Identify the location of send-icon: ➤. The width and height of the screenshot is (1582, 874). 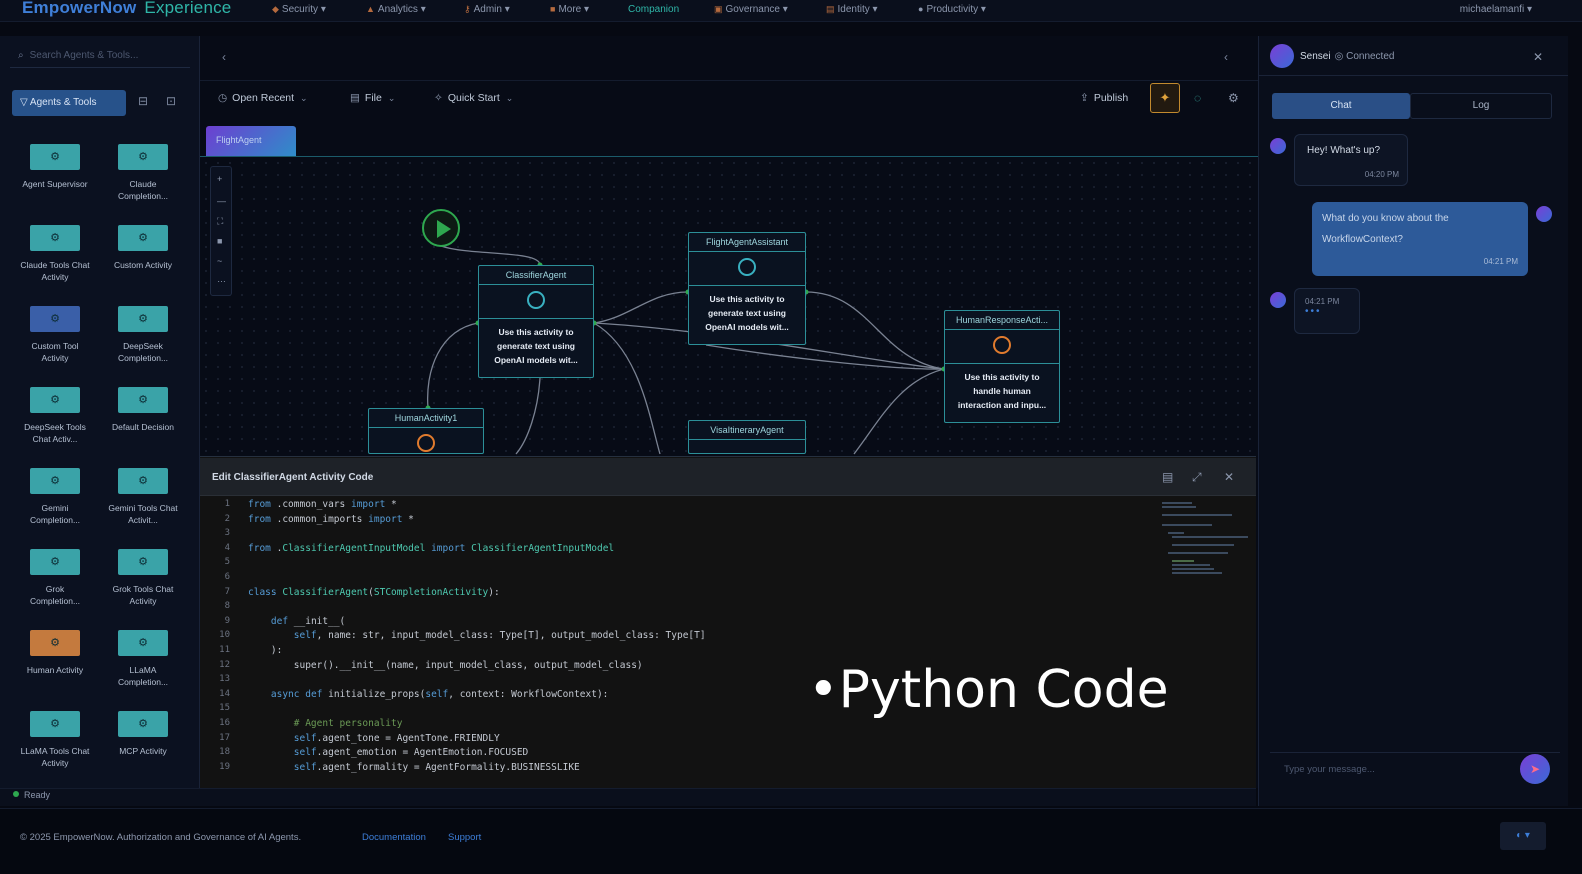
(1535, 769).